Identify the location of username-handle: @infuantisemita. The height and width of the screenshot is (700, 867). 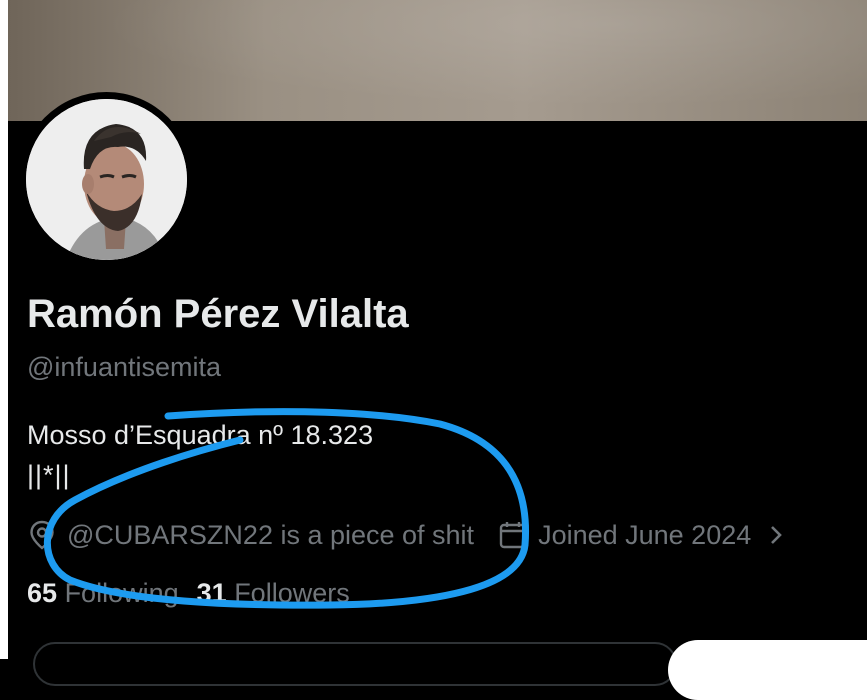
(124, 367).